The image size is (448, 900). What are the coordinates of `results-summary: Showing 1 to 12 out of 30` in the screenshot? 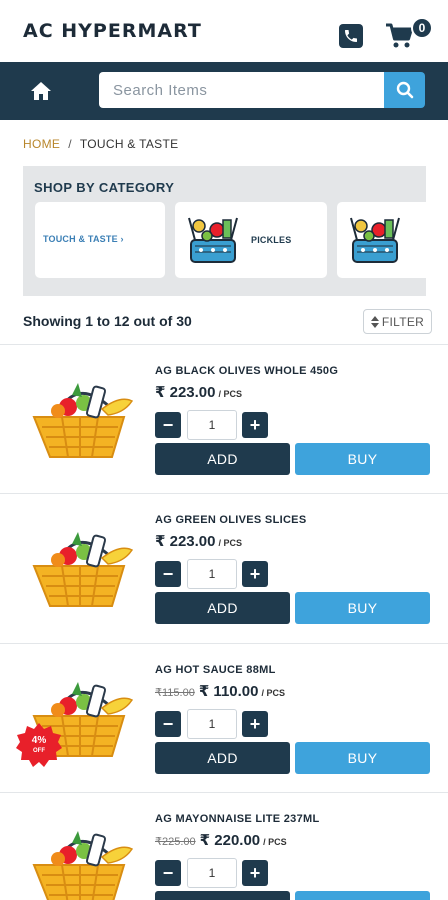 It's located at (107, 321).